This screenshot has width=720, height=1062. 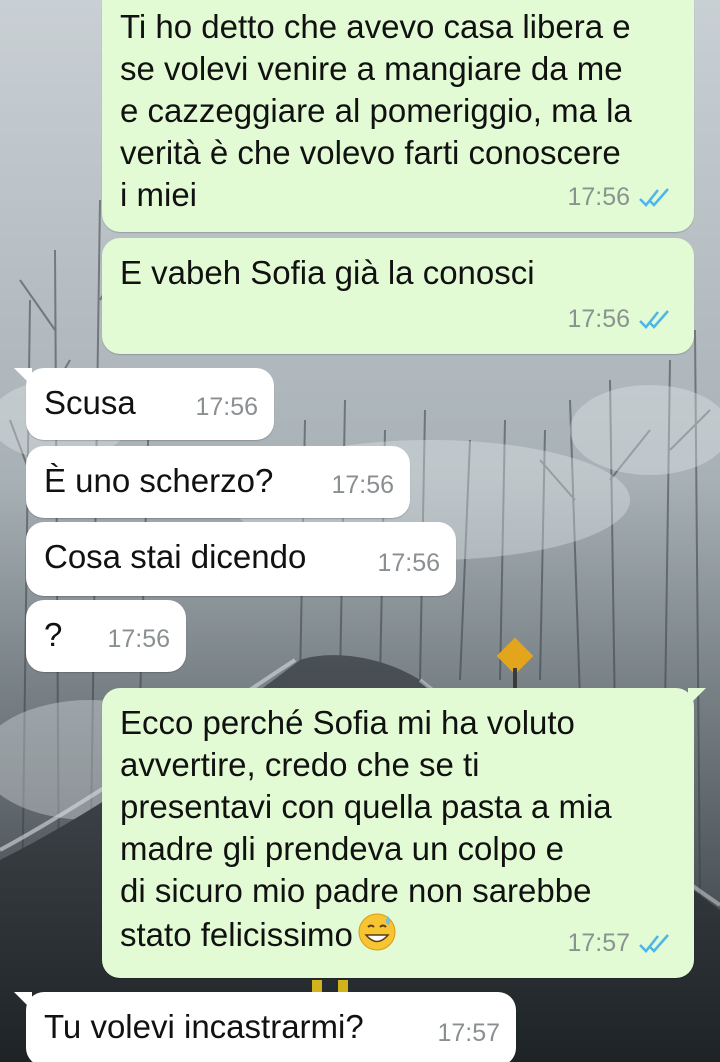 I want to click on message-bubble-incoming: Scusa 17:56, so click(x=144, y=404).